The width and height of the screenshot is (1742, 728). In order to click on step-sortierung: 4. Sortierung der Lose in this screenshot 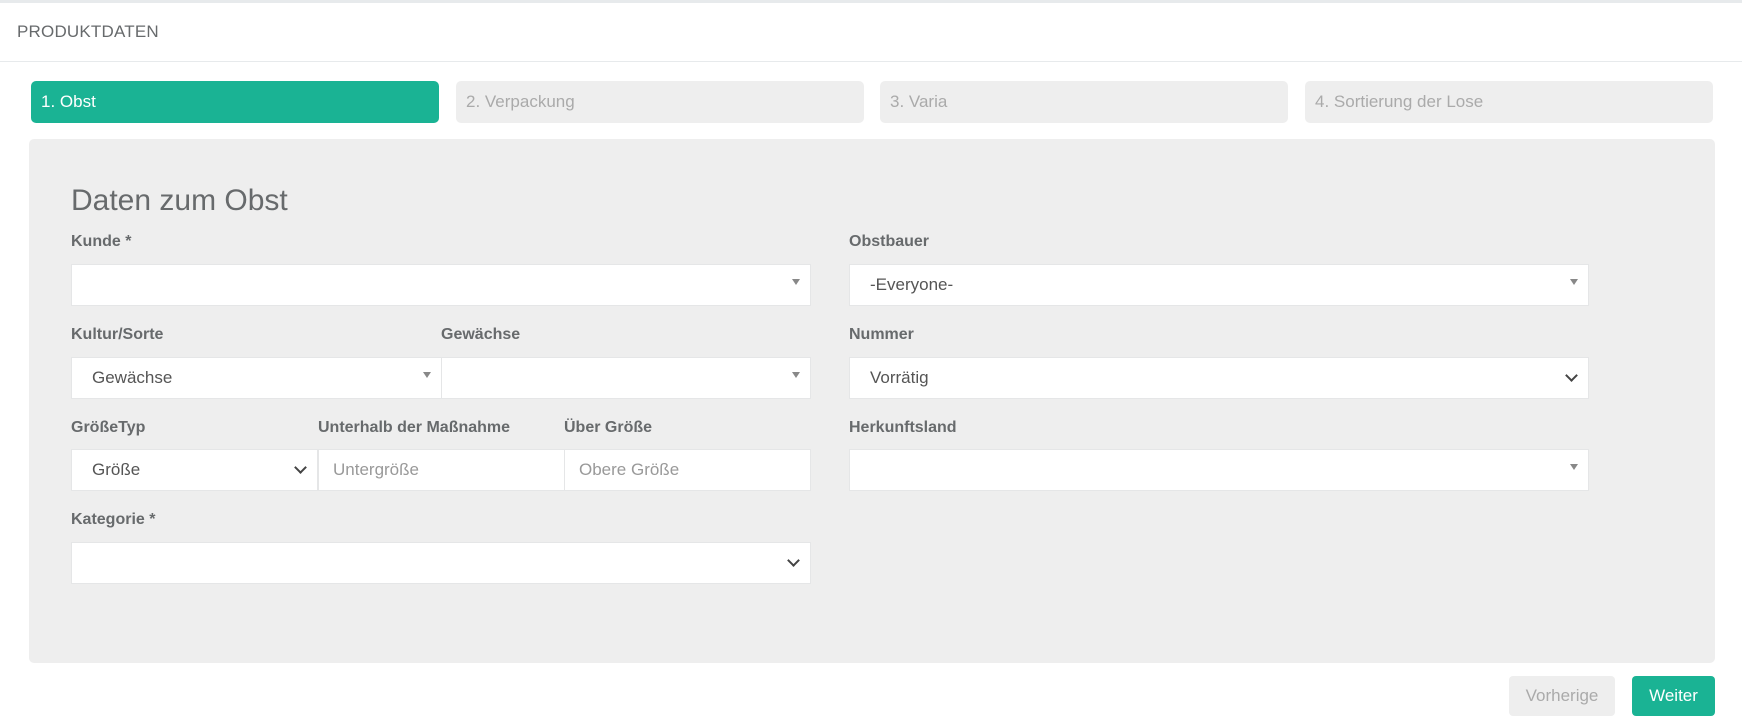, I will do `click(1509, 102)`.